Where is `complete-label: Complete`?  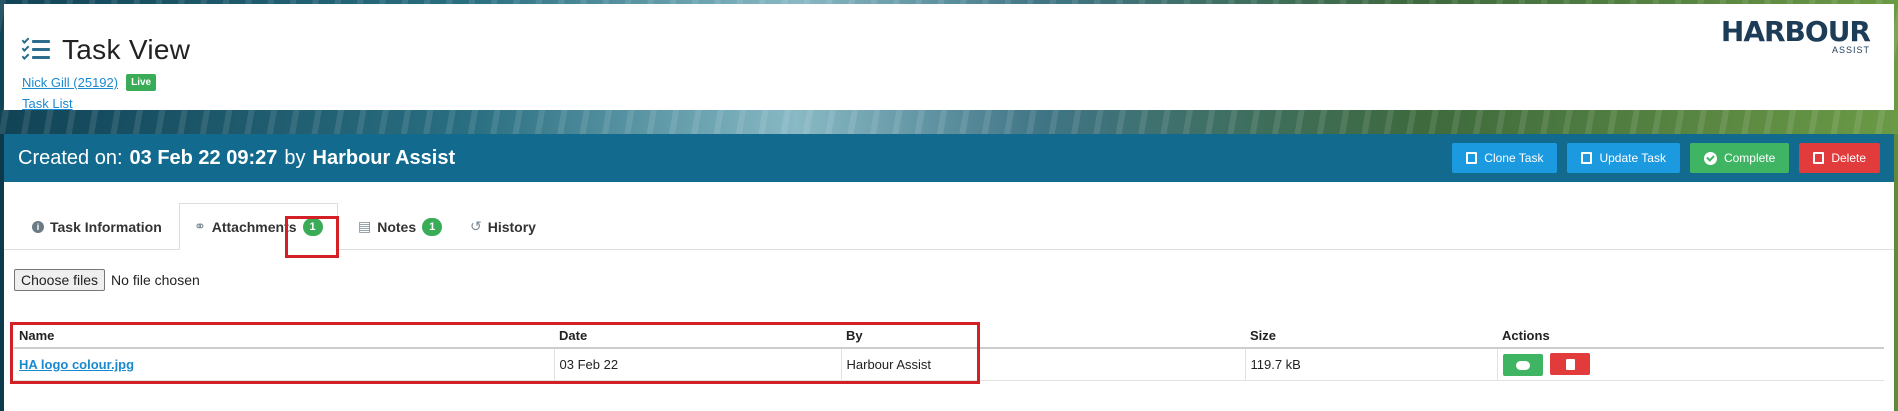
complete-label: Complete is located at coordinates (1749, 158).